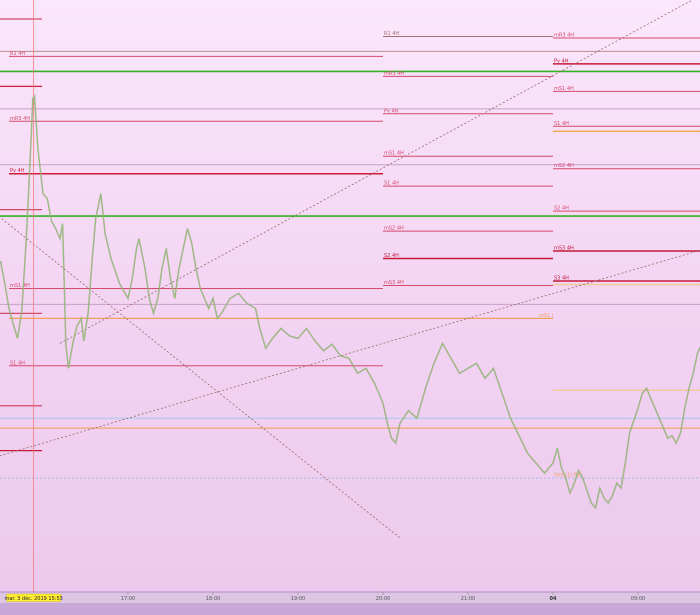  I want to click on scrollbar-band, so click(350, 609).